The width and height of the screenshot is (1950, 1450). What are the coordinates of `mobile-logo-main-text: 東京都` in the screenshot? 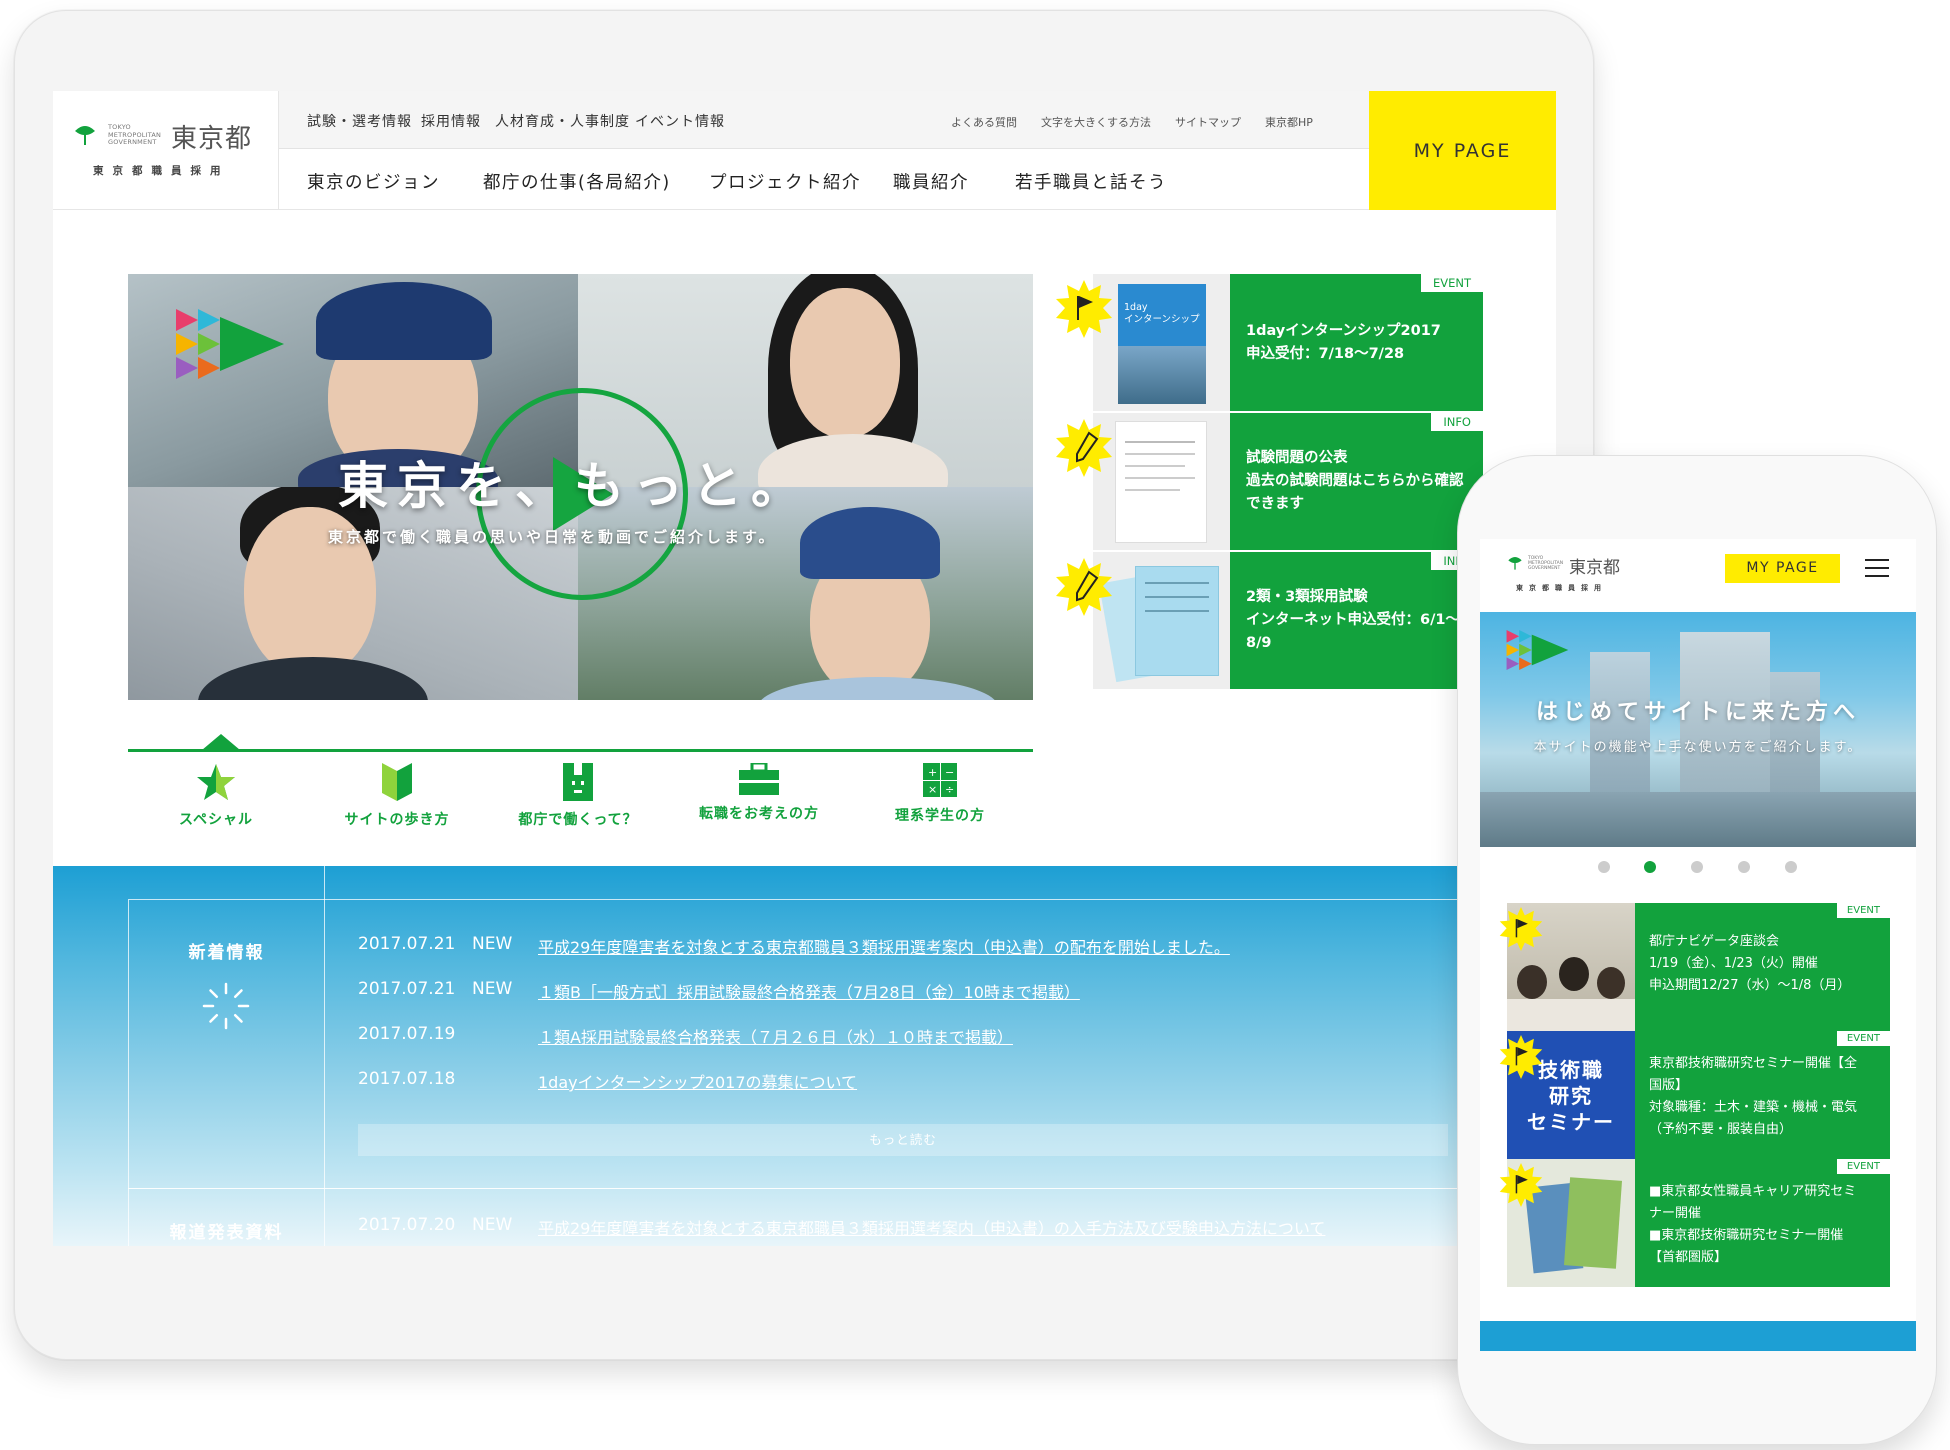 It's located at (1594, 565).